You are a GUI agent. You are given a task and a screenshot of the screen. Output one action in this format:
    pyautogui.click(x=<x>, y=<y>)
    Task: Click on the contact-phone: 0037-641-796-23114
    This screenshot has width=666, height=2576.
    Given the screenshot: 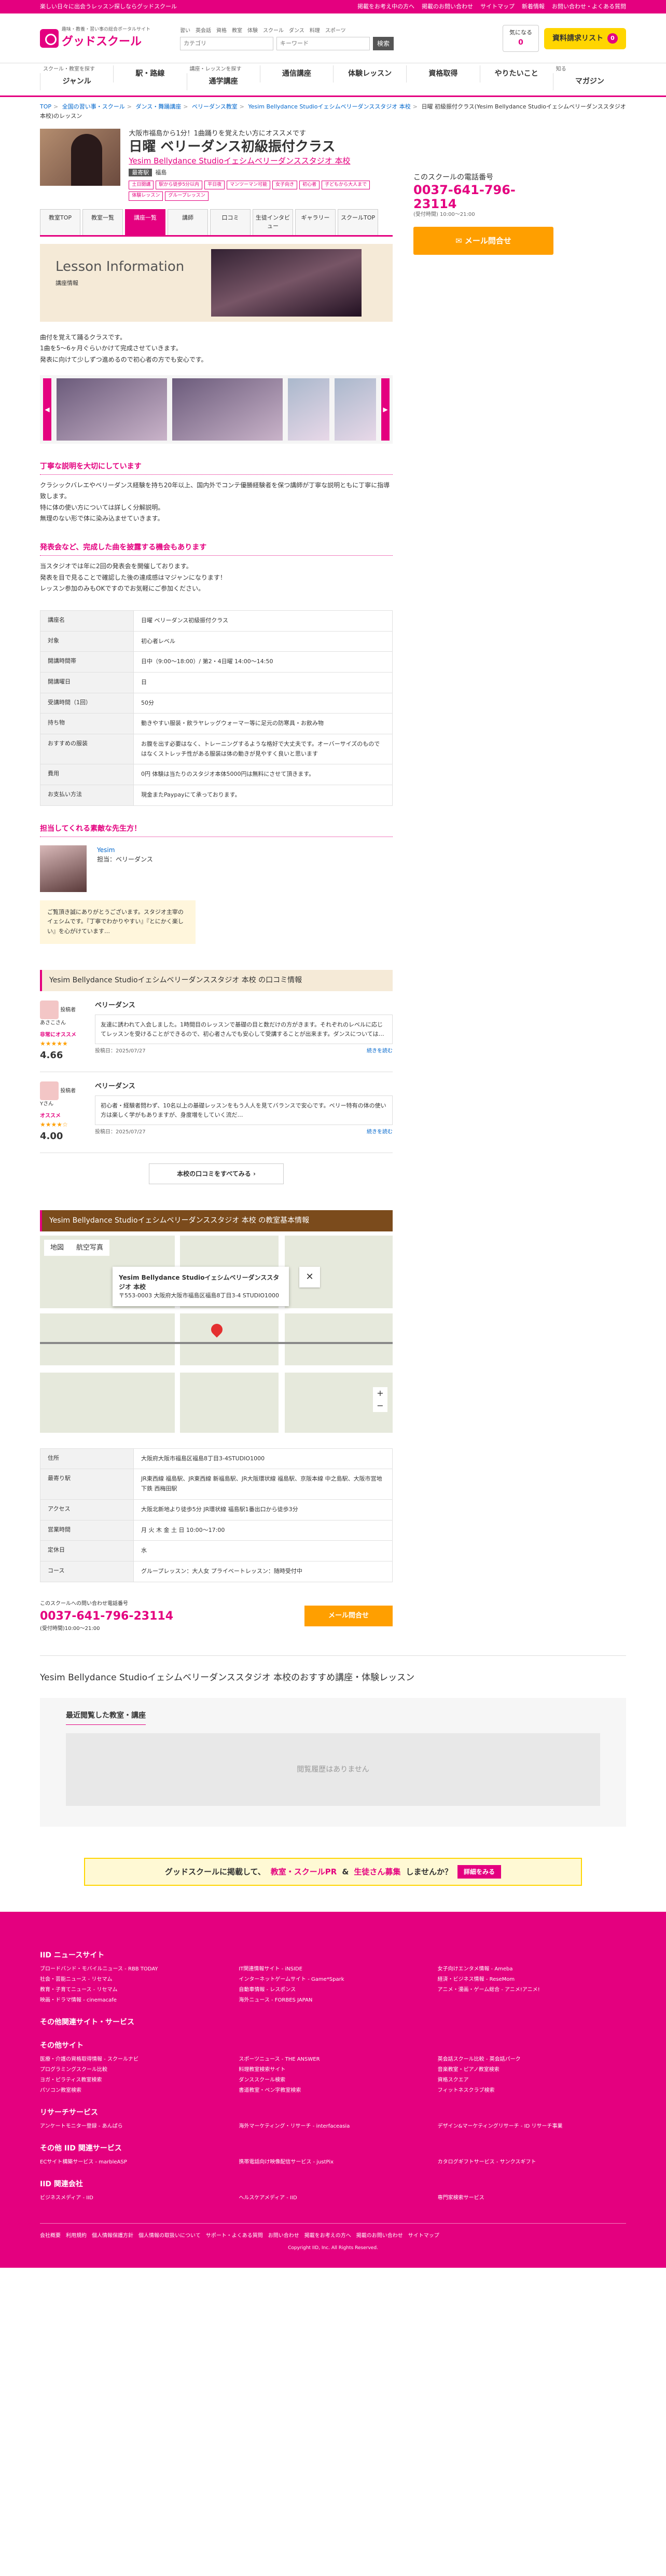 What is the action you would take?
    pyautogui.click(x=106, y=1616)
    